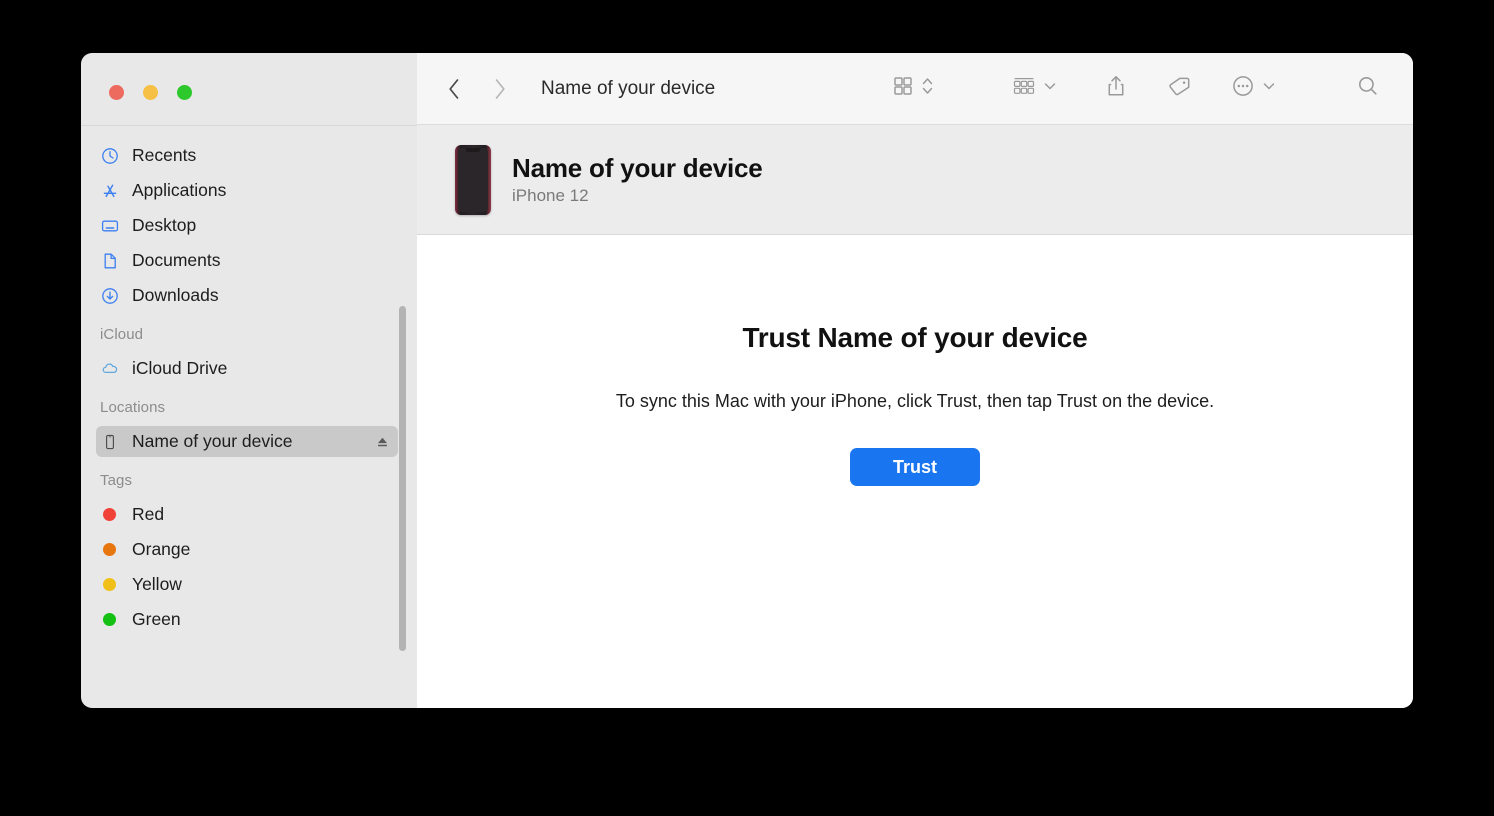  Describe the element at coordinates (109, 619) in the screenshot. I see `tag-dot-green-icon` at that location.